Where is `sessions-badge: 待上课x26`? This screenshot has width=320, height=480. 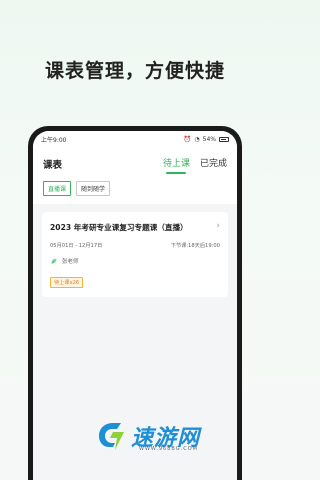 sessions-badge: 待上课x26 is located at coordinates (67, 282).